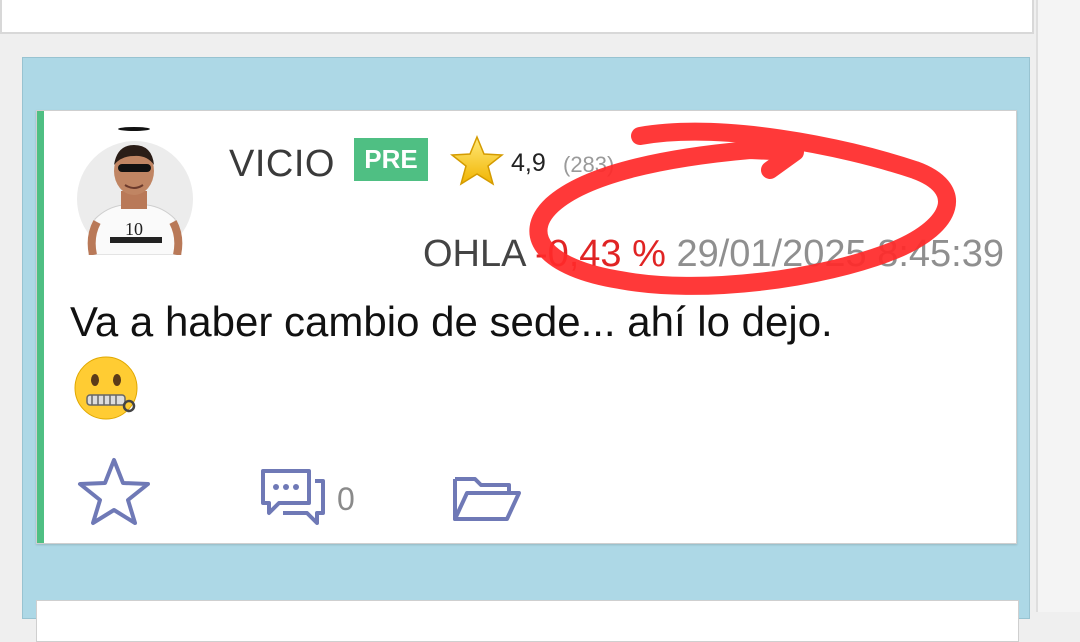 This screenshot has width=1080, height=642. What do you see at coordinates (477, 160) in the screenshot?
I see `star-rating-icon` at bounding box center [477, 160].